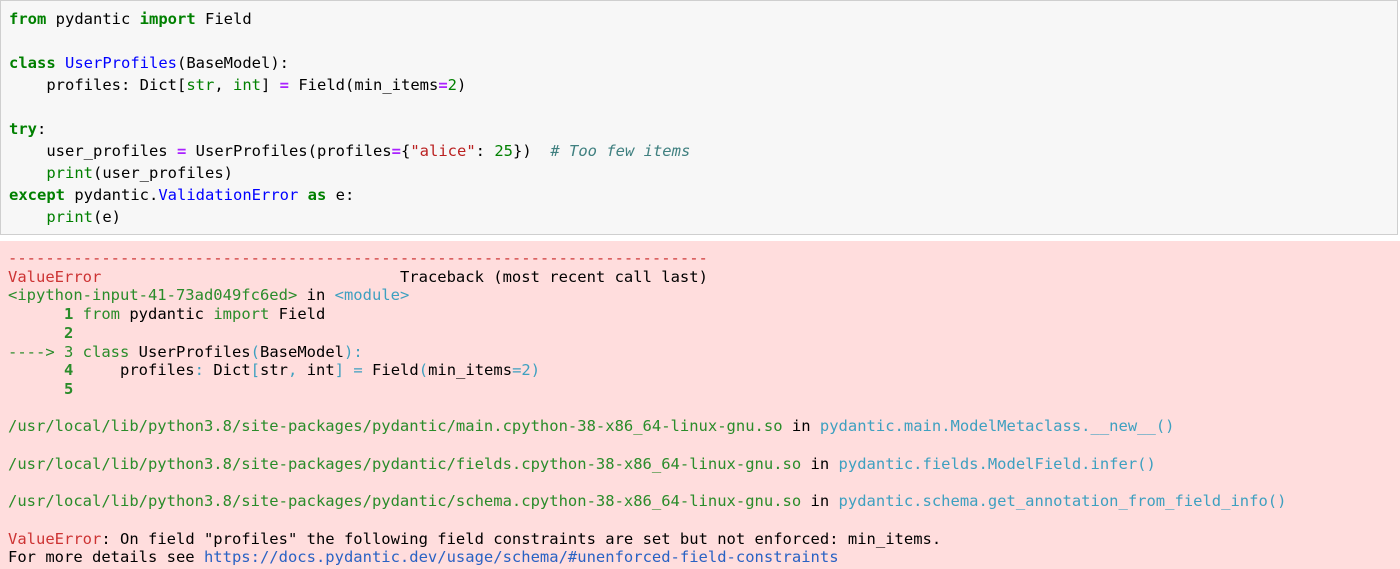 This screenshot has height=569, width=1400. What do you see at coordinates (997, 426) in the screenshot?
I see `code-token: pydantic.main.ModelMetaclass.__new__()` at bounding box center [997, 426].